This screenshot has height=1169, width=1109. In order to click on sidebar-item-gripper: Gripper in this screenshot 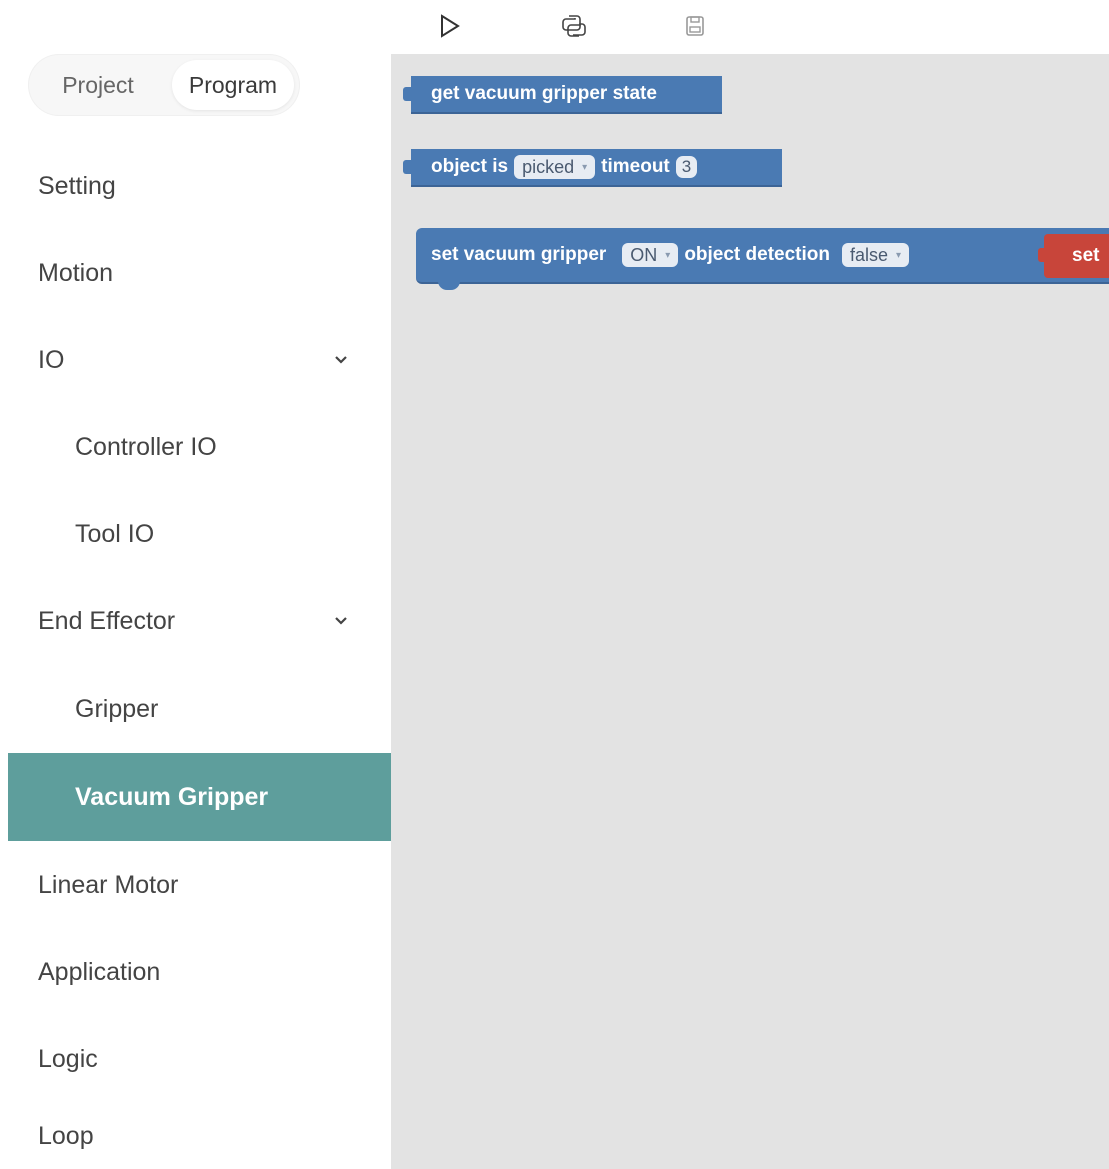, I will do `click(199, 709)`.